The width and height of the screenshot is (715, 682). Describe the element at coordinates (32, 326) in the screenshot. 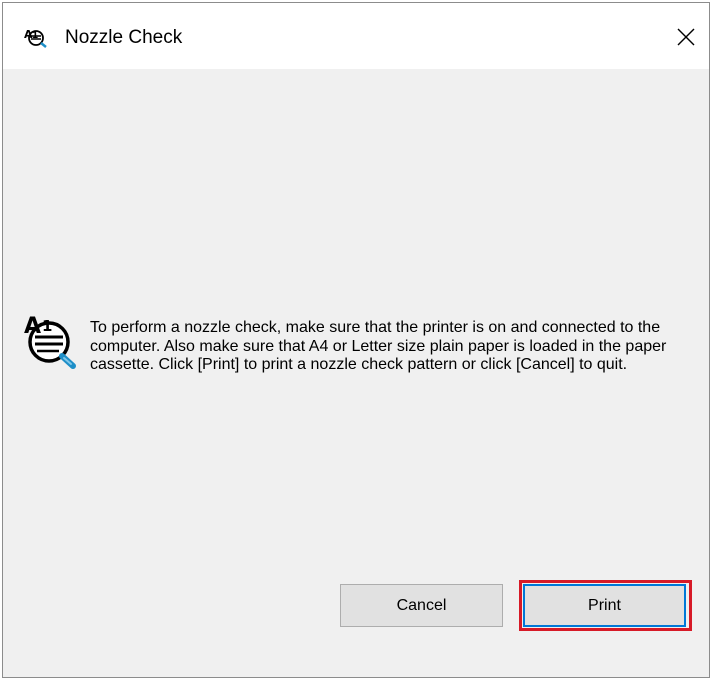

I see `svg-text: A` at that location.